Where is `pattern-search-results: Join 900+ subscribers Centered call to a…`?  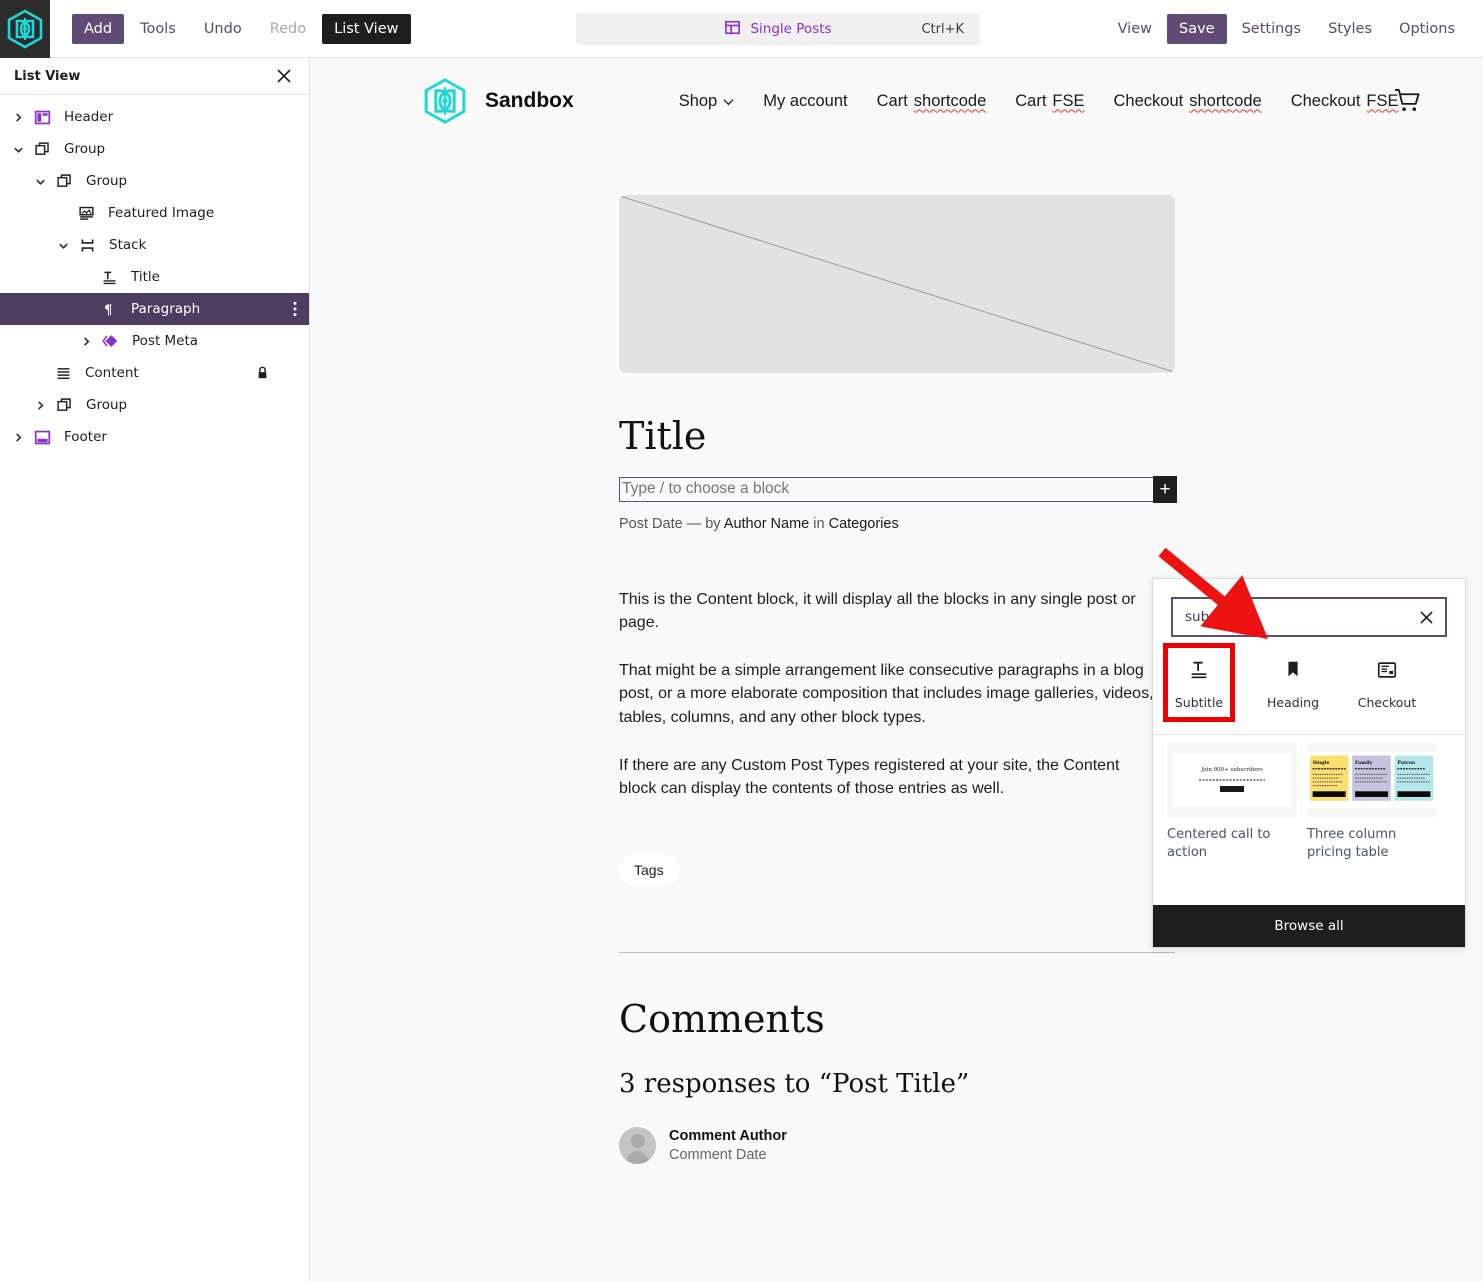 pattern-search-results: Join 900+ subscribers Centered call to a… is located at coordinates (1309, 798).